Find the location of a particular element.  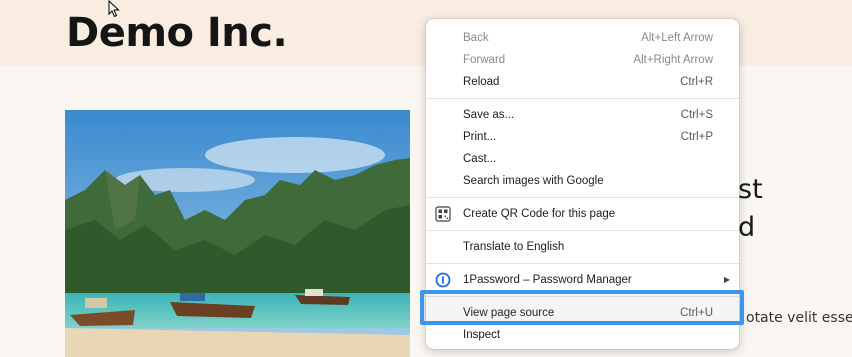

mouse-cursor-icon is located at coordinates (114, 9).